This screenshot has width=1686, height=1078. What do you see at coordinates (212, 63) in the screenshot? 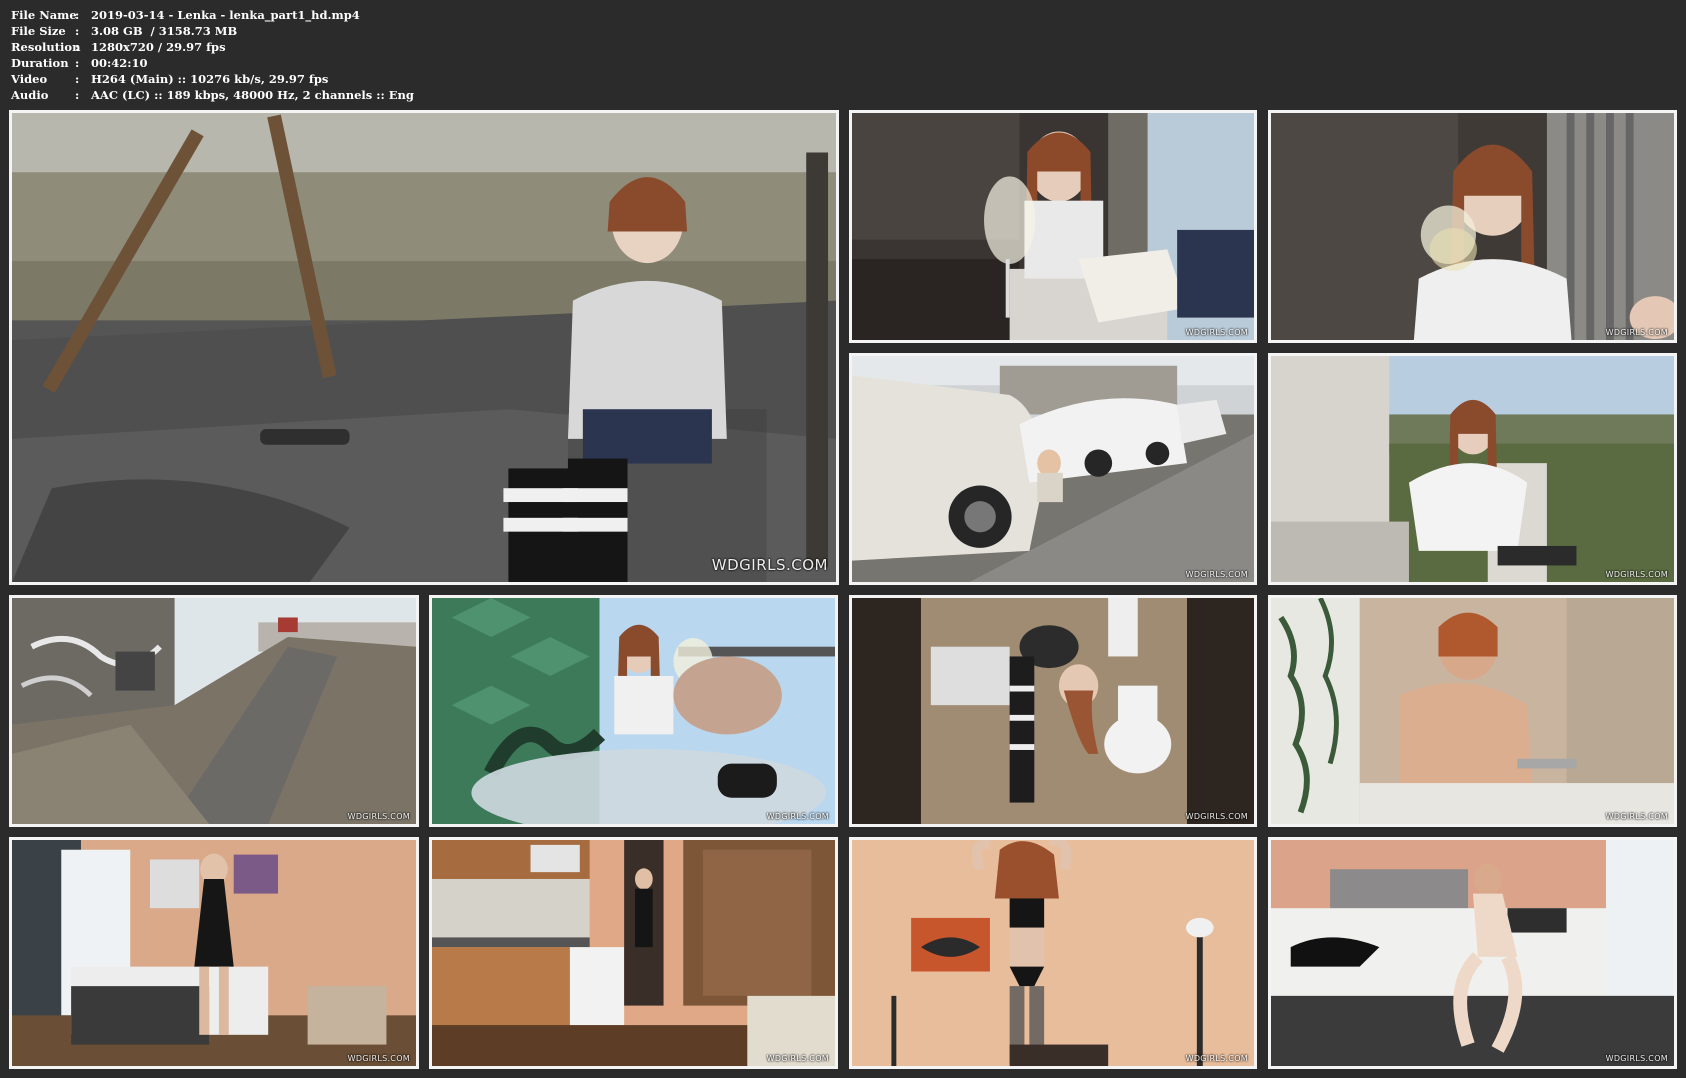
I see `info-row-duration: Duration : 00:42:10` at bounding box center [212, 63].